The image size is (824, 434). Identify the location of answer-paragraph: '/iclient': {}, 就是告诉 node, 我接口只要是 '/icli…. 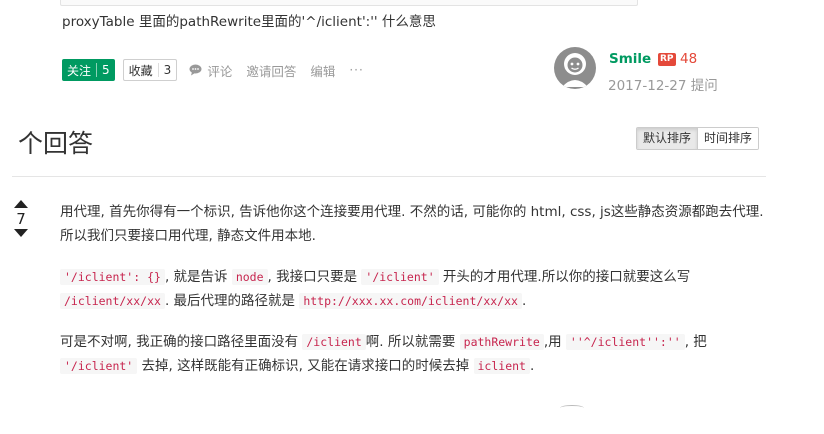
(416, 289).